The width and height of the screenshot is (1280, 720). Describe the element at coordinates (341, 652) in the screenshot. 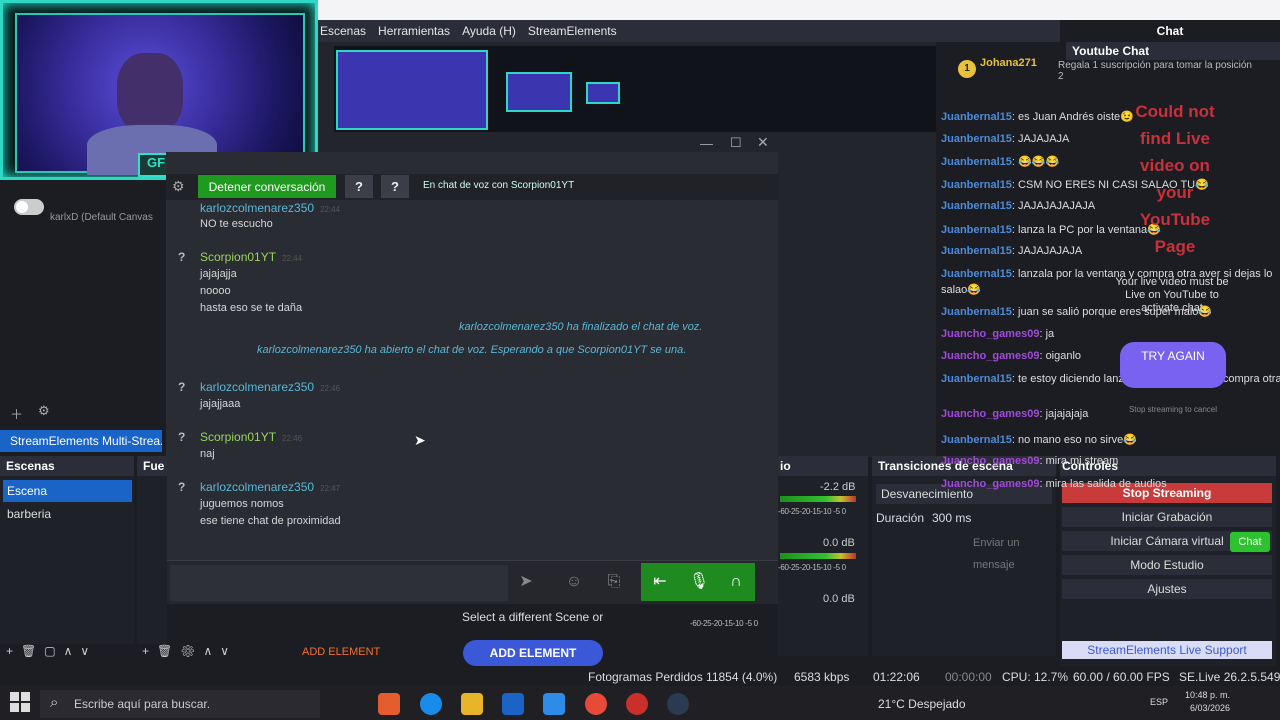

I see `add-element-link: ADD ELEMENT` at that location.